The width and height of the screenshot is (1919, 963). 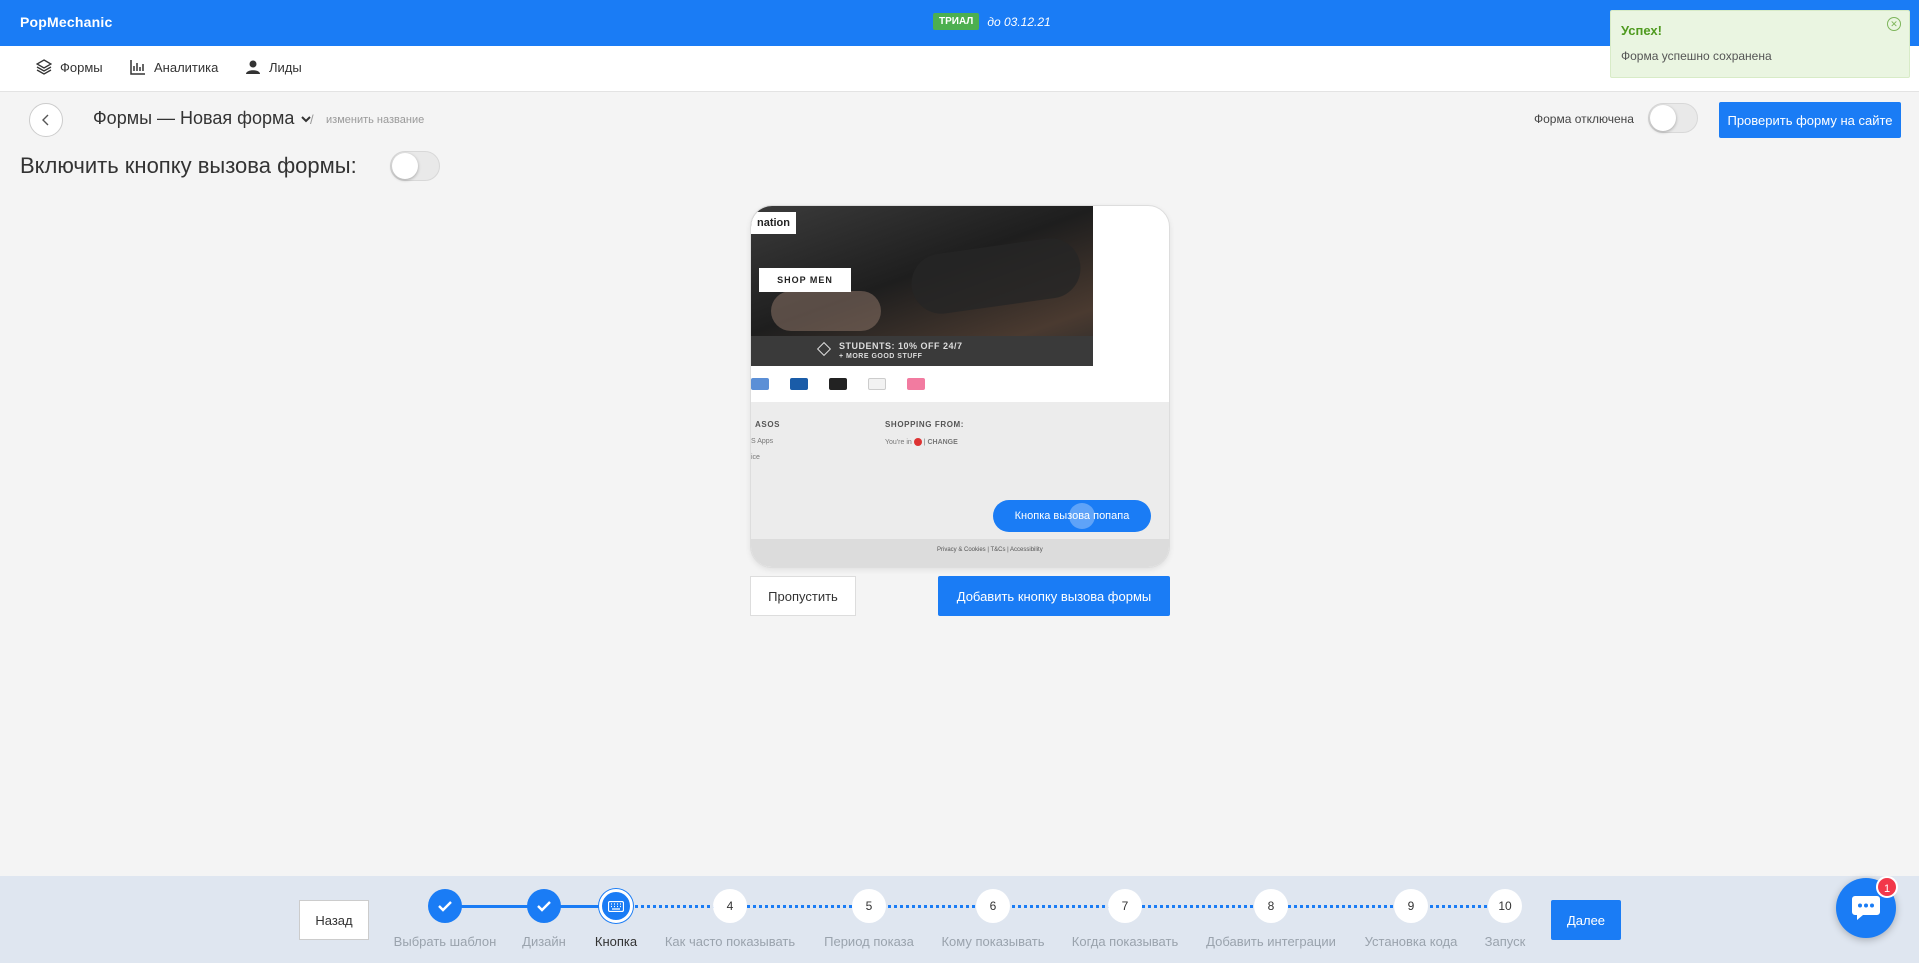 What do you see at coordinates (760, 384) in the screenshot?
I see `amex-icon` at bounding box center [760, 384].